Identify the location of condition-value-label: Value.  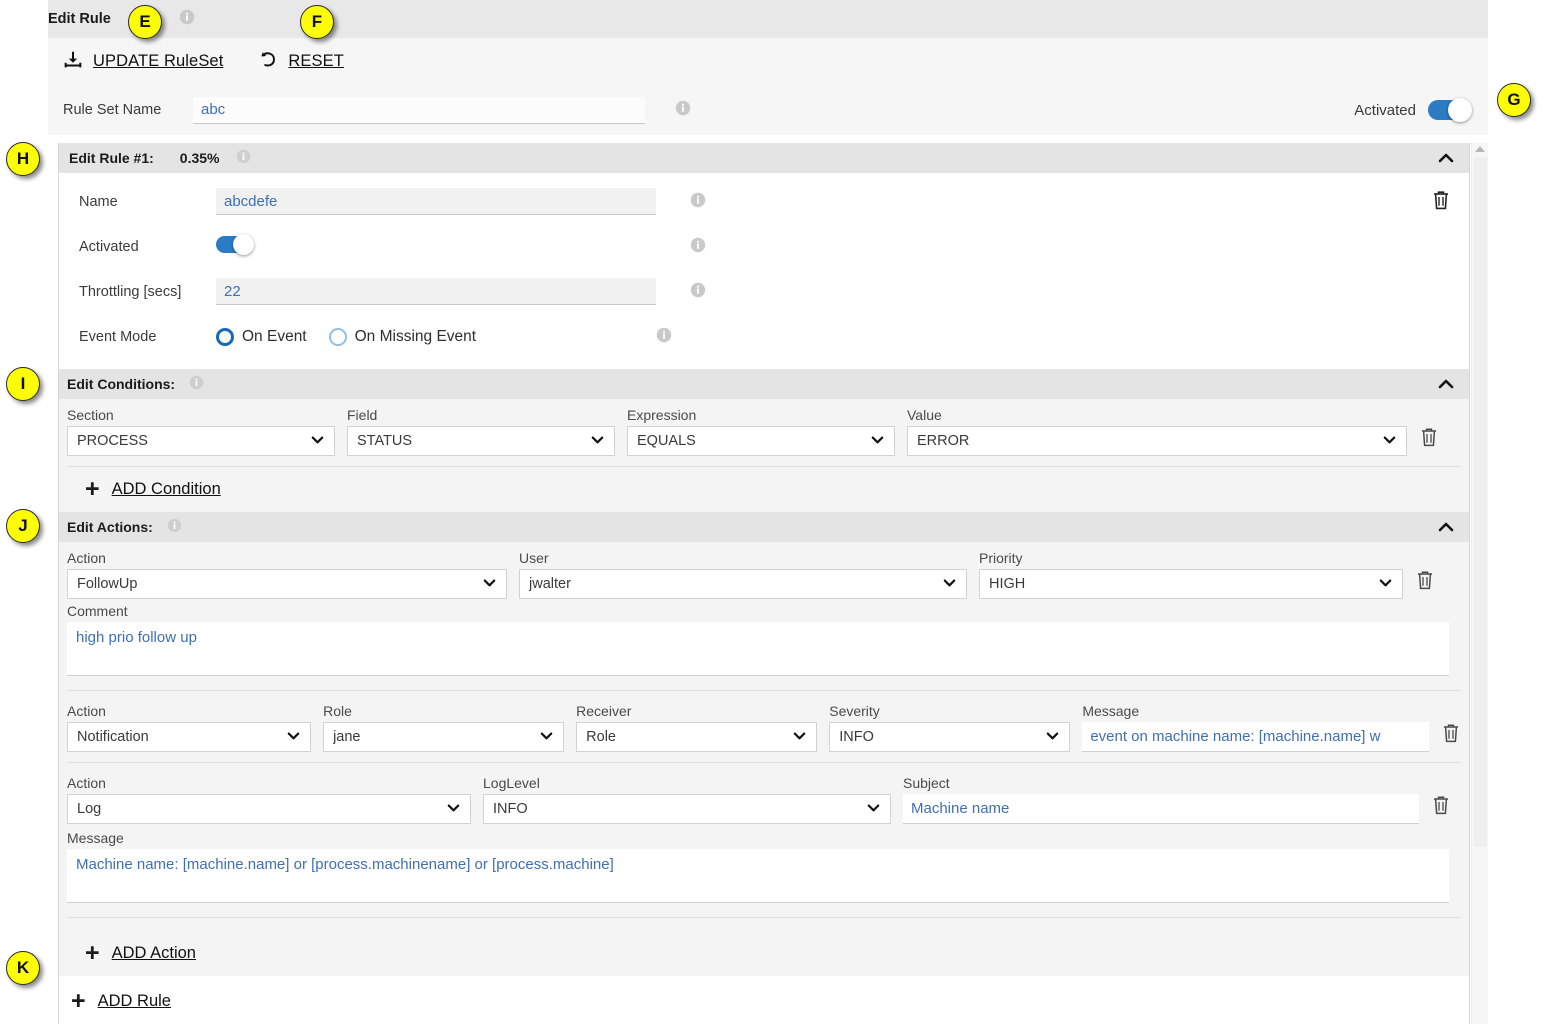
(924, 415).